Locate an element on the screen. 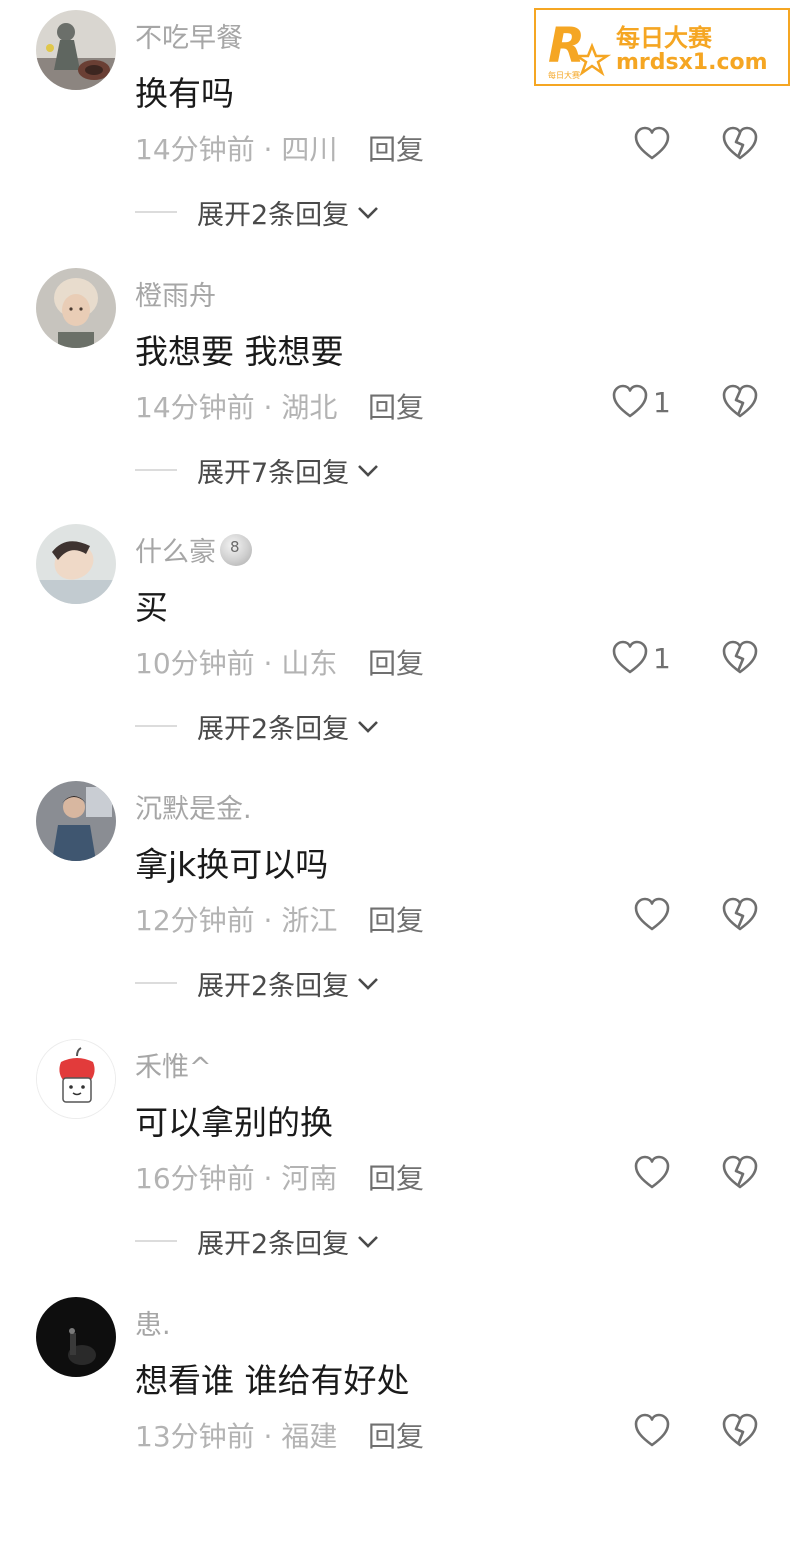 This screenshot has height=1545, width=800. username: 沉默是金. is located at coordinates (193, 806).